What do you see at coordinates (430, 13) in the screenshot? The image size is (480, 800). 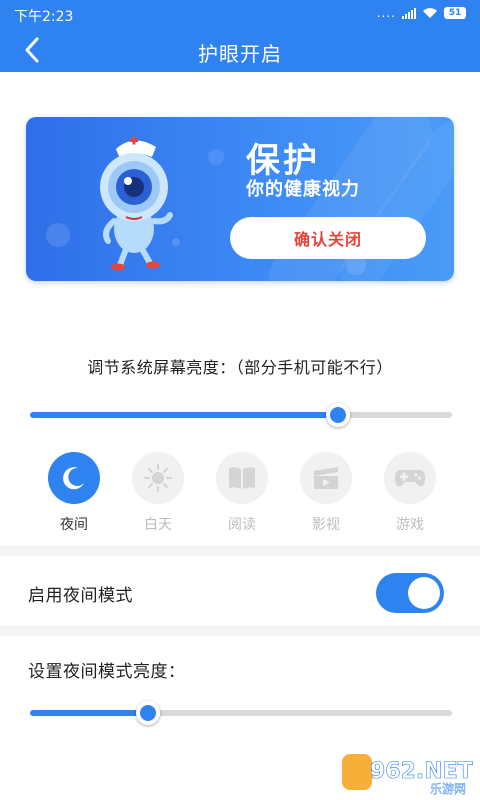 I see `wifi-icon` at bounding box center [430, 13].